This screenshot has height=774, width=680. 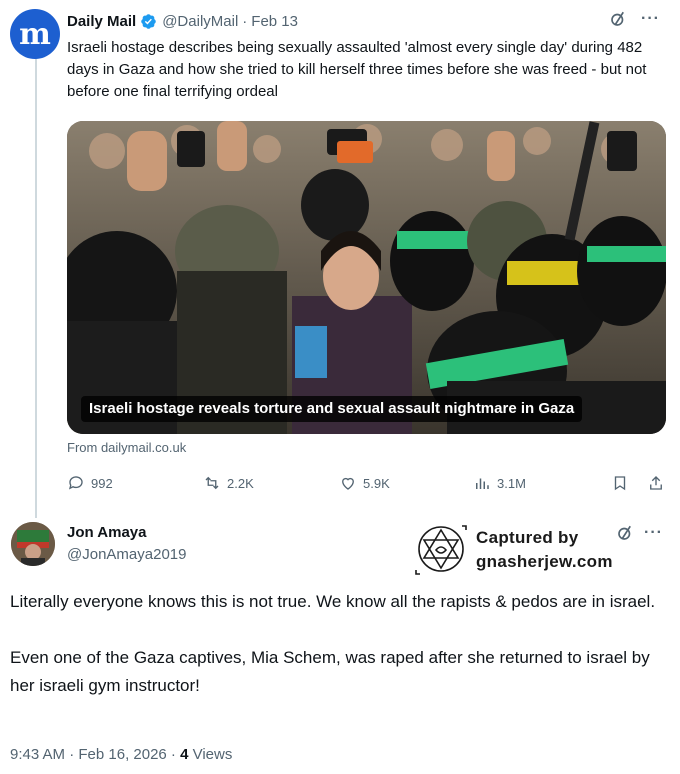 I want to click on reply-button: 992, so click(x=90, y=483).